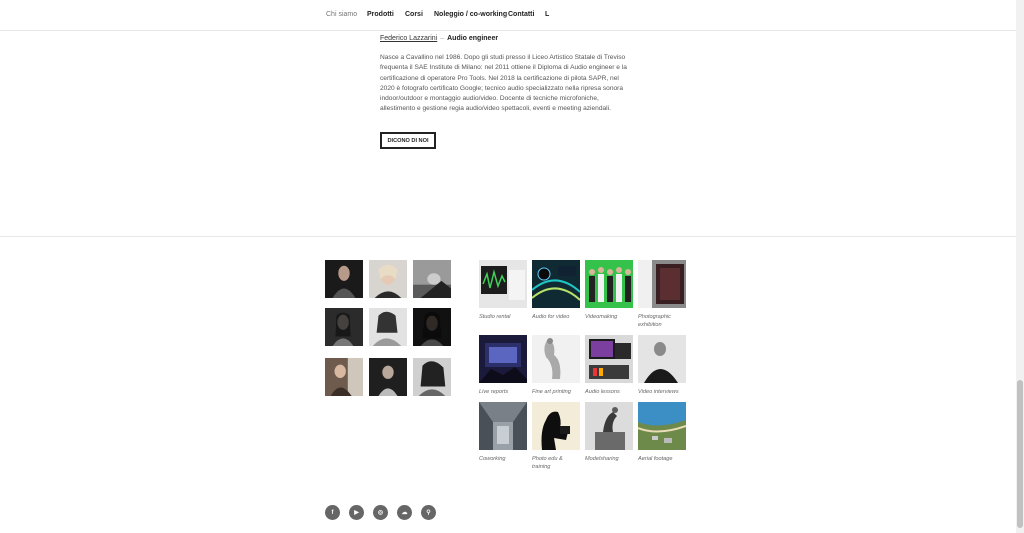 The height and width of the screenshot is (533, 1024). Describe the element at coordinates (495, 317) in the screenshot. I see `service-caption: Studio rental` at that location.